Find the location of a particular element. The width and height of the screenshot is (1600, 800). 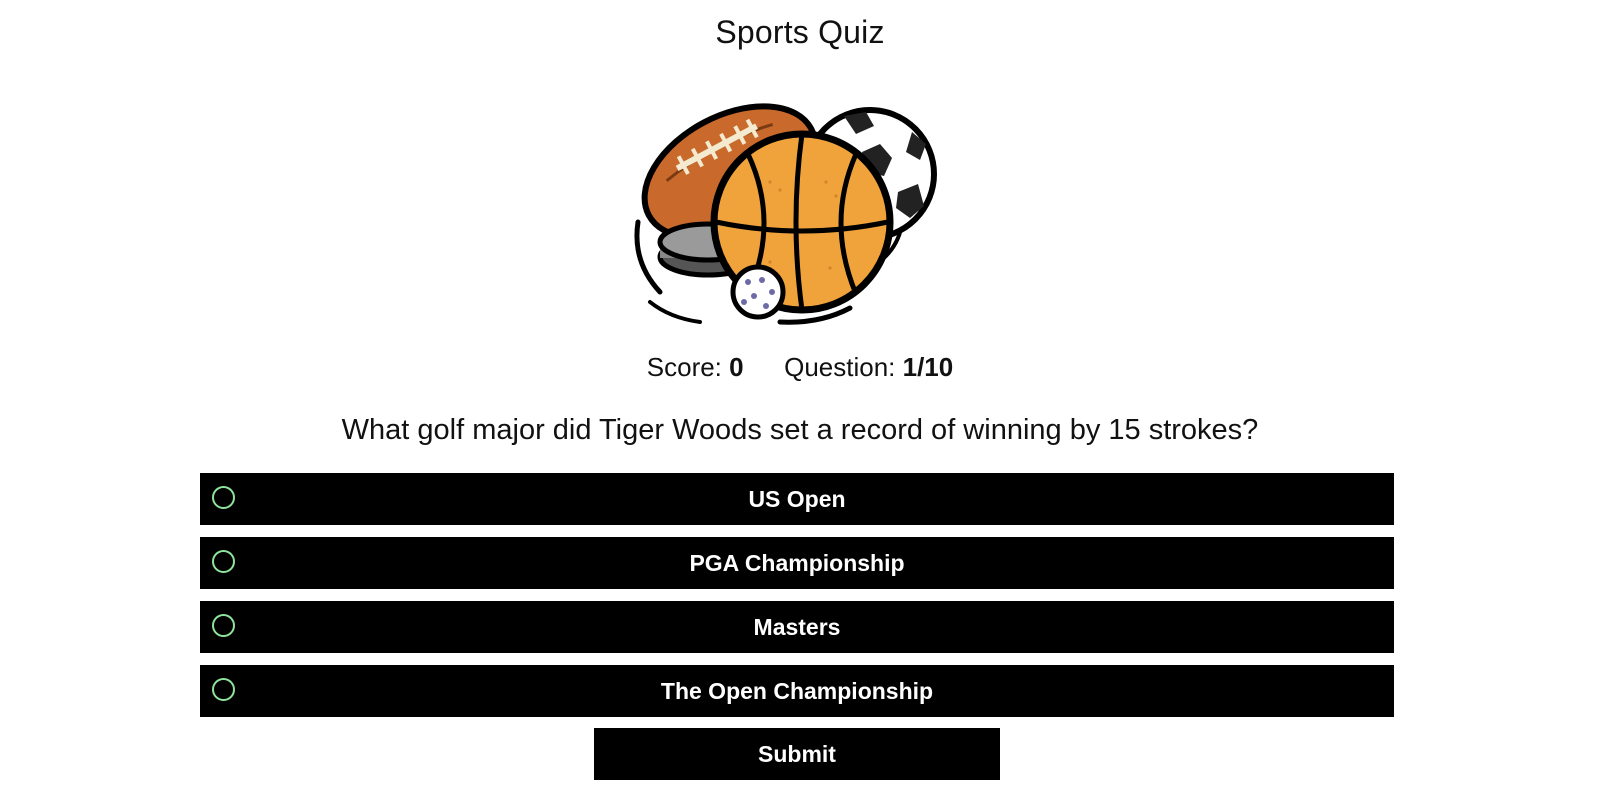

answer-option-the-open-championship: The Open Championship is located at coordinates (797, 691).